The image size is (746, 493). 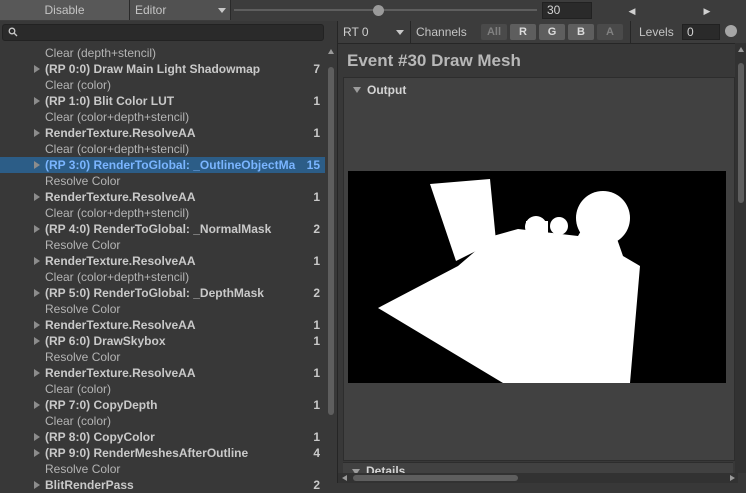 What do you see at coordinates (162, 341) in the screenshot?
I see `event-row: (RP 6:0) DrawSkybox 1` at bounding box center [162, 341].